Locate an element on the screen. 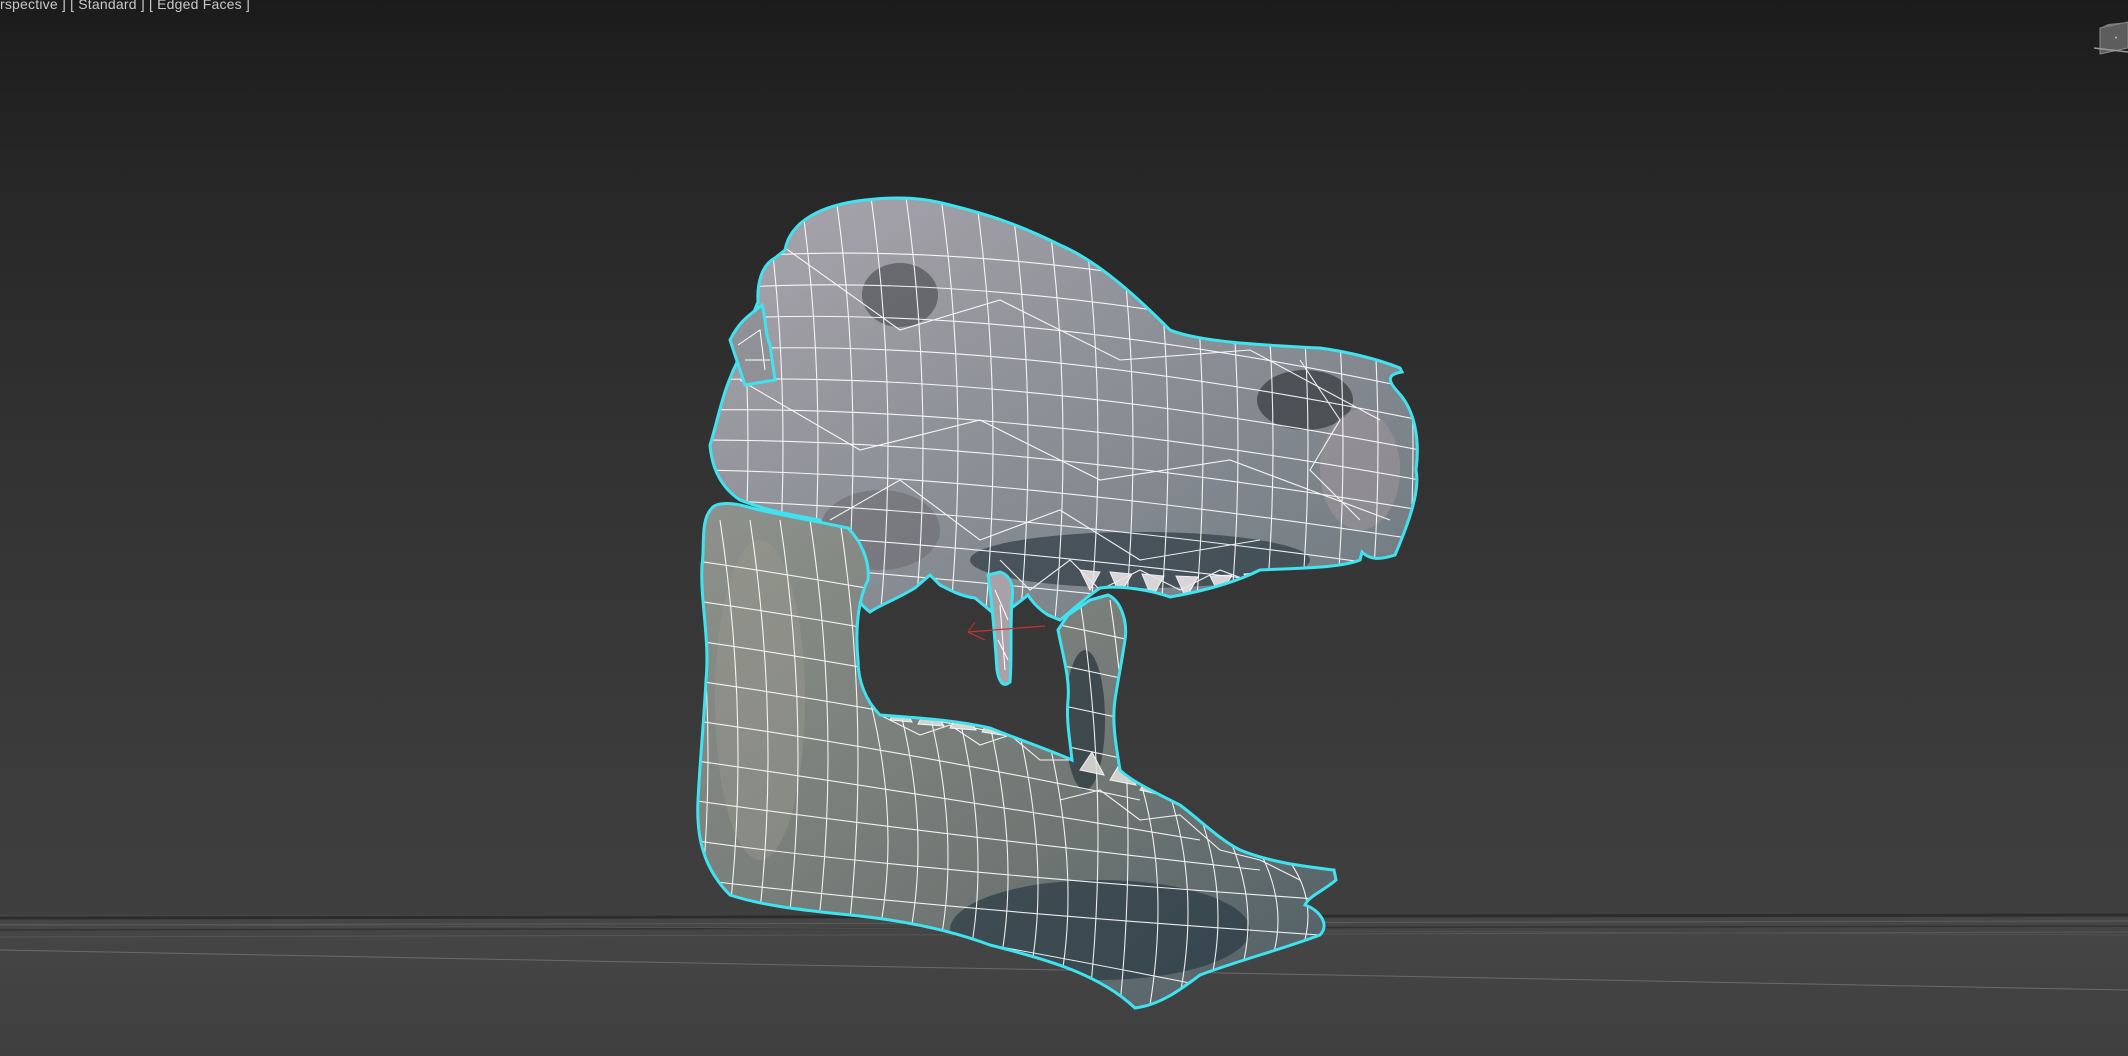 This screenshot has width=2128, height=1056. viewcube: • is located at coordinates (2110, 38).